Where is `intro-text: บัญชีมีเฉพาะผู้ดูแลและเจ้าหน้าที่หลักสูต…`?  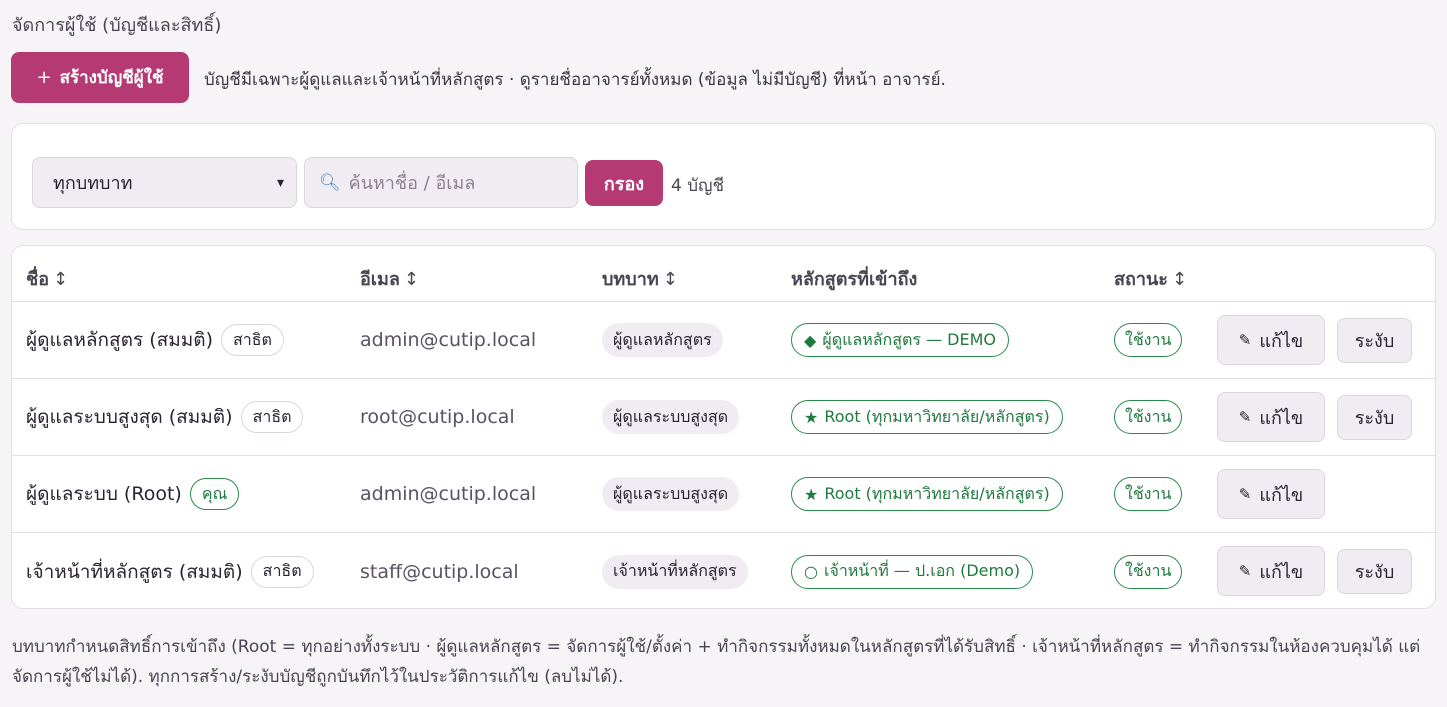 intro-text: บัญชีมีเฉพาะผู้ดูแลและเจ้าหน้าที่หลักสูต… is located at coordinates (575, 80).